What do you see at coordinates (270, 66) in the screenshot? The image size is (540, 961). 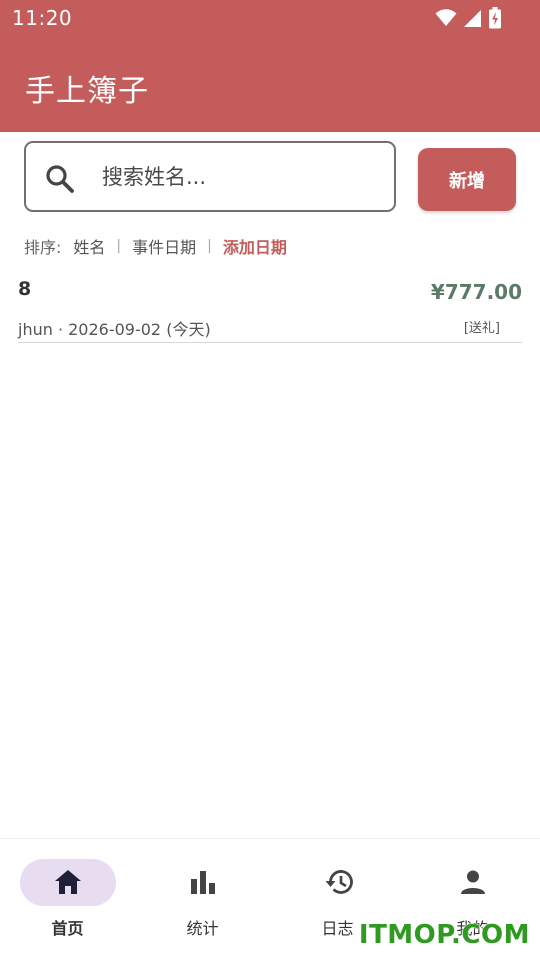 I see `app-bar: 11:20 手上簿子` at bounding box center [270, 66].